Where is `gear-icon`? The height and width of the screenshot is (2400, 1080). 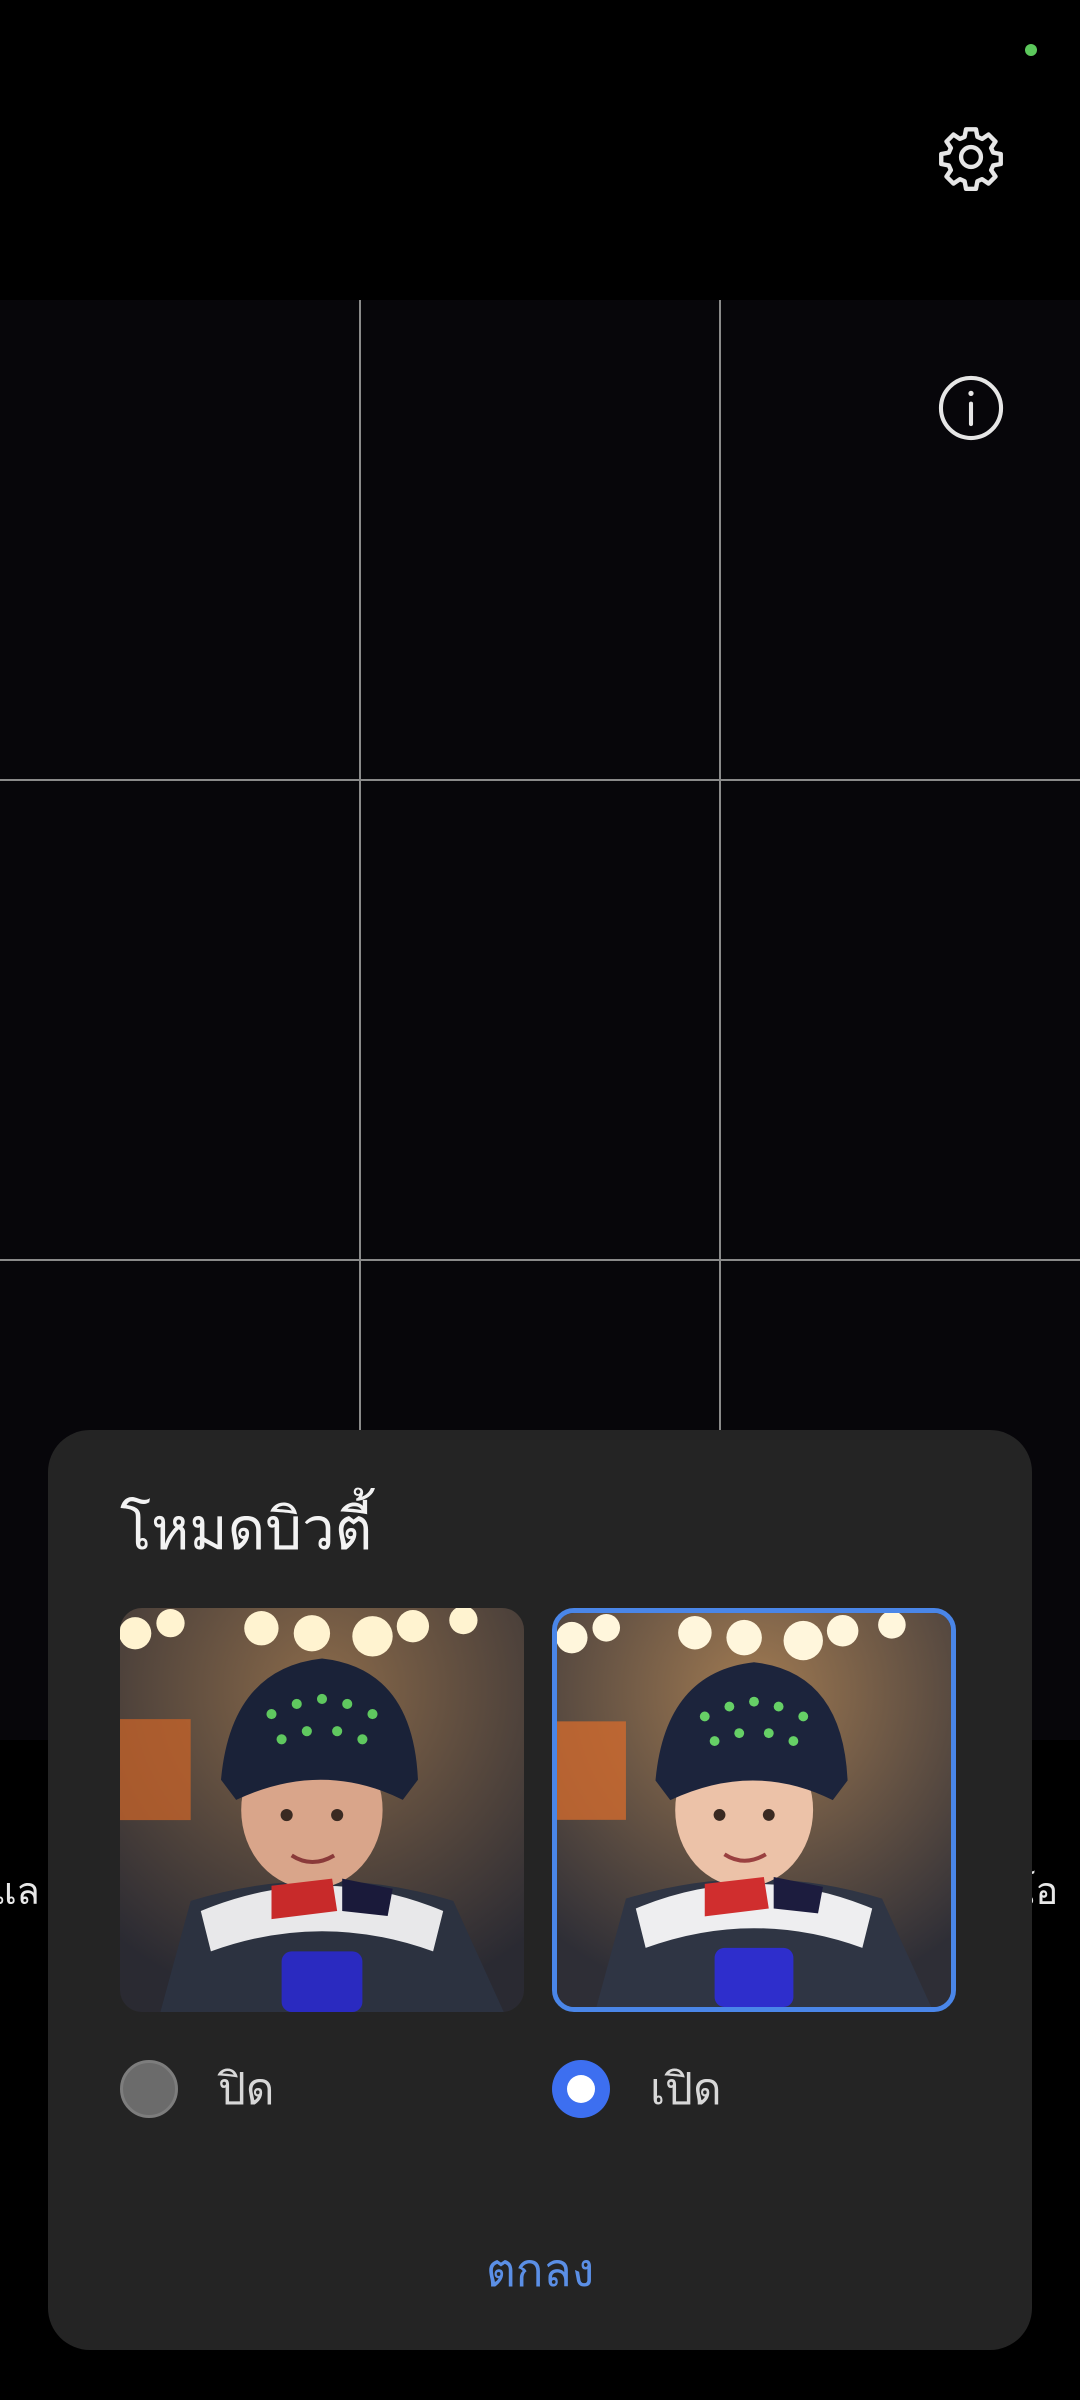
gear-icon is located at coordinates (971, 159).